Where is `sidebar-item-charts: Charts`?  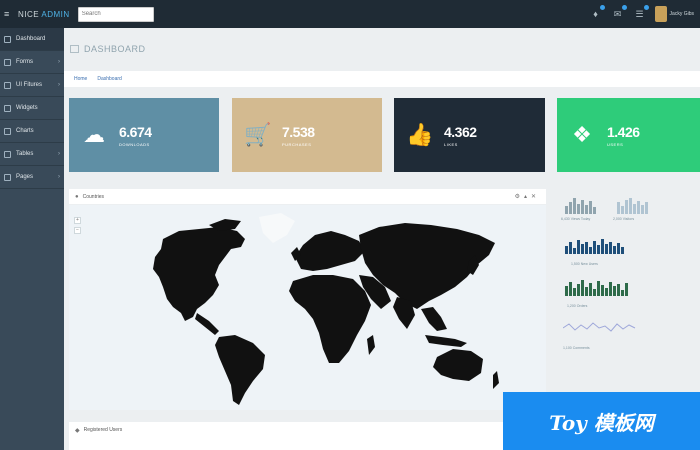 sidebar-item-charts: Charts is located at coordinates (32, 131).